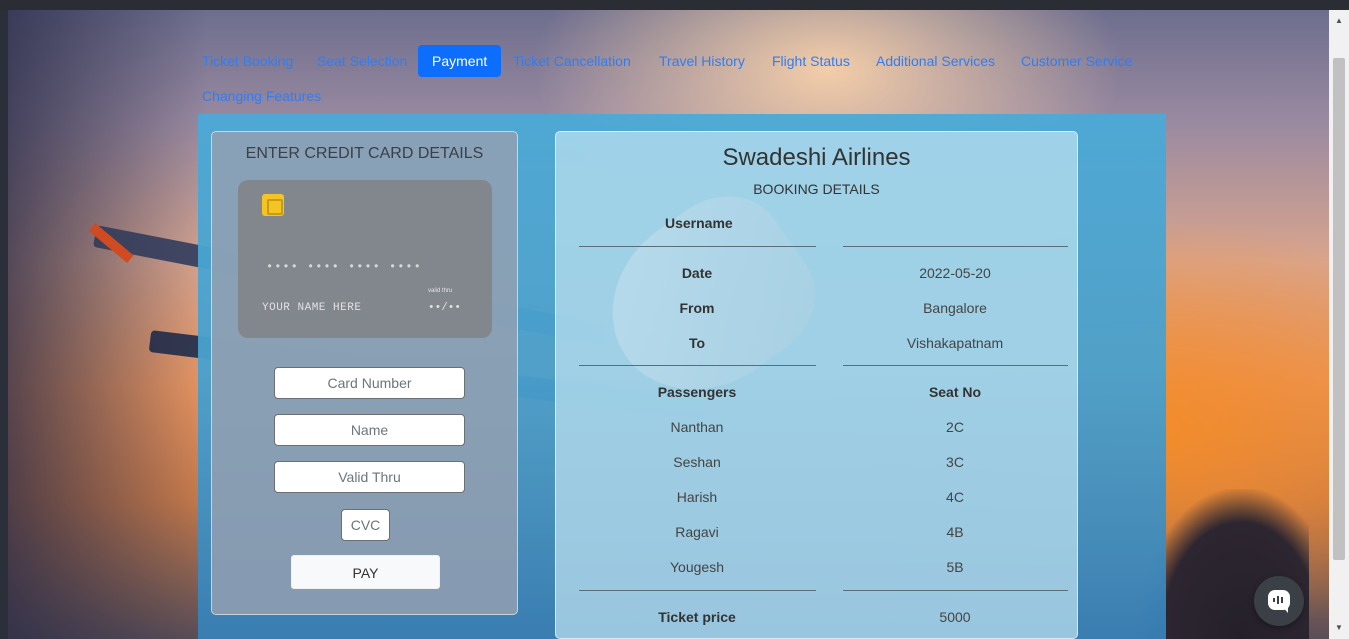 Image resolution: width=1349 pixels, height=639 pixels. I want to click on date-label: Date, so click(697, 273).